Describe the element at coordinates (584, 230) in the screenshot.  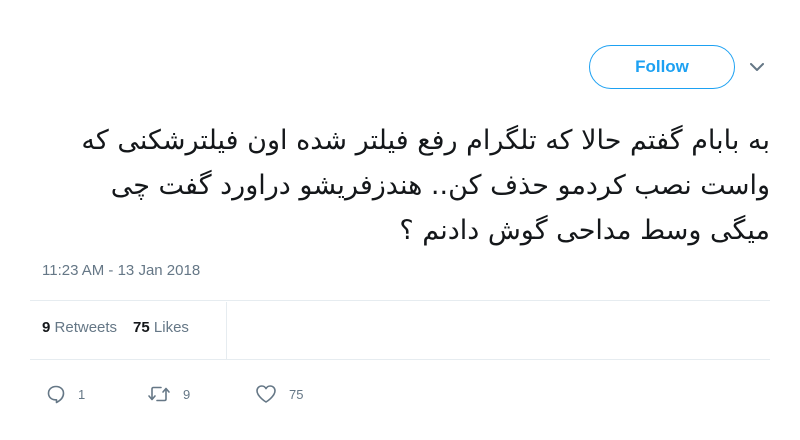
I see `tweet-text-line: میگی وسط مداحی گوش دادنم ؟` at that location.